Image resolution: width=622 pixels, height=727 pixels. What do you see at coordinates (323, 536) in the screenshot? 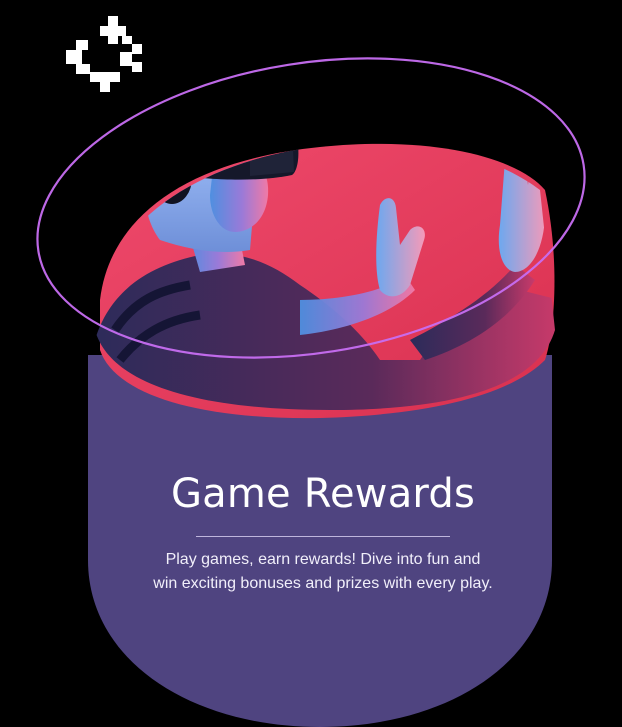
I see `title-divider` at bounding box center [323, 536].